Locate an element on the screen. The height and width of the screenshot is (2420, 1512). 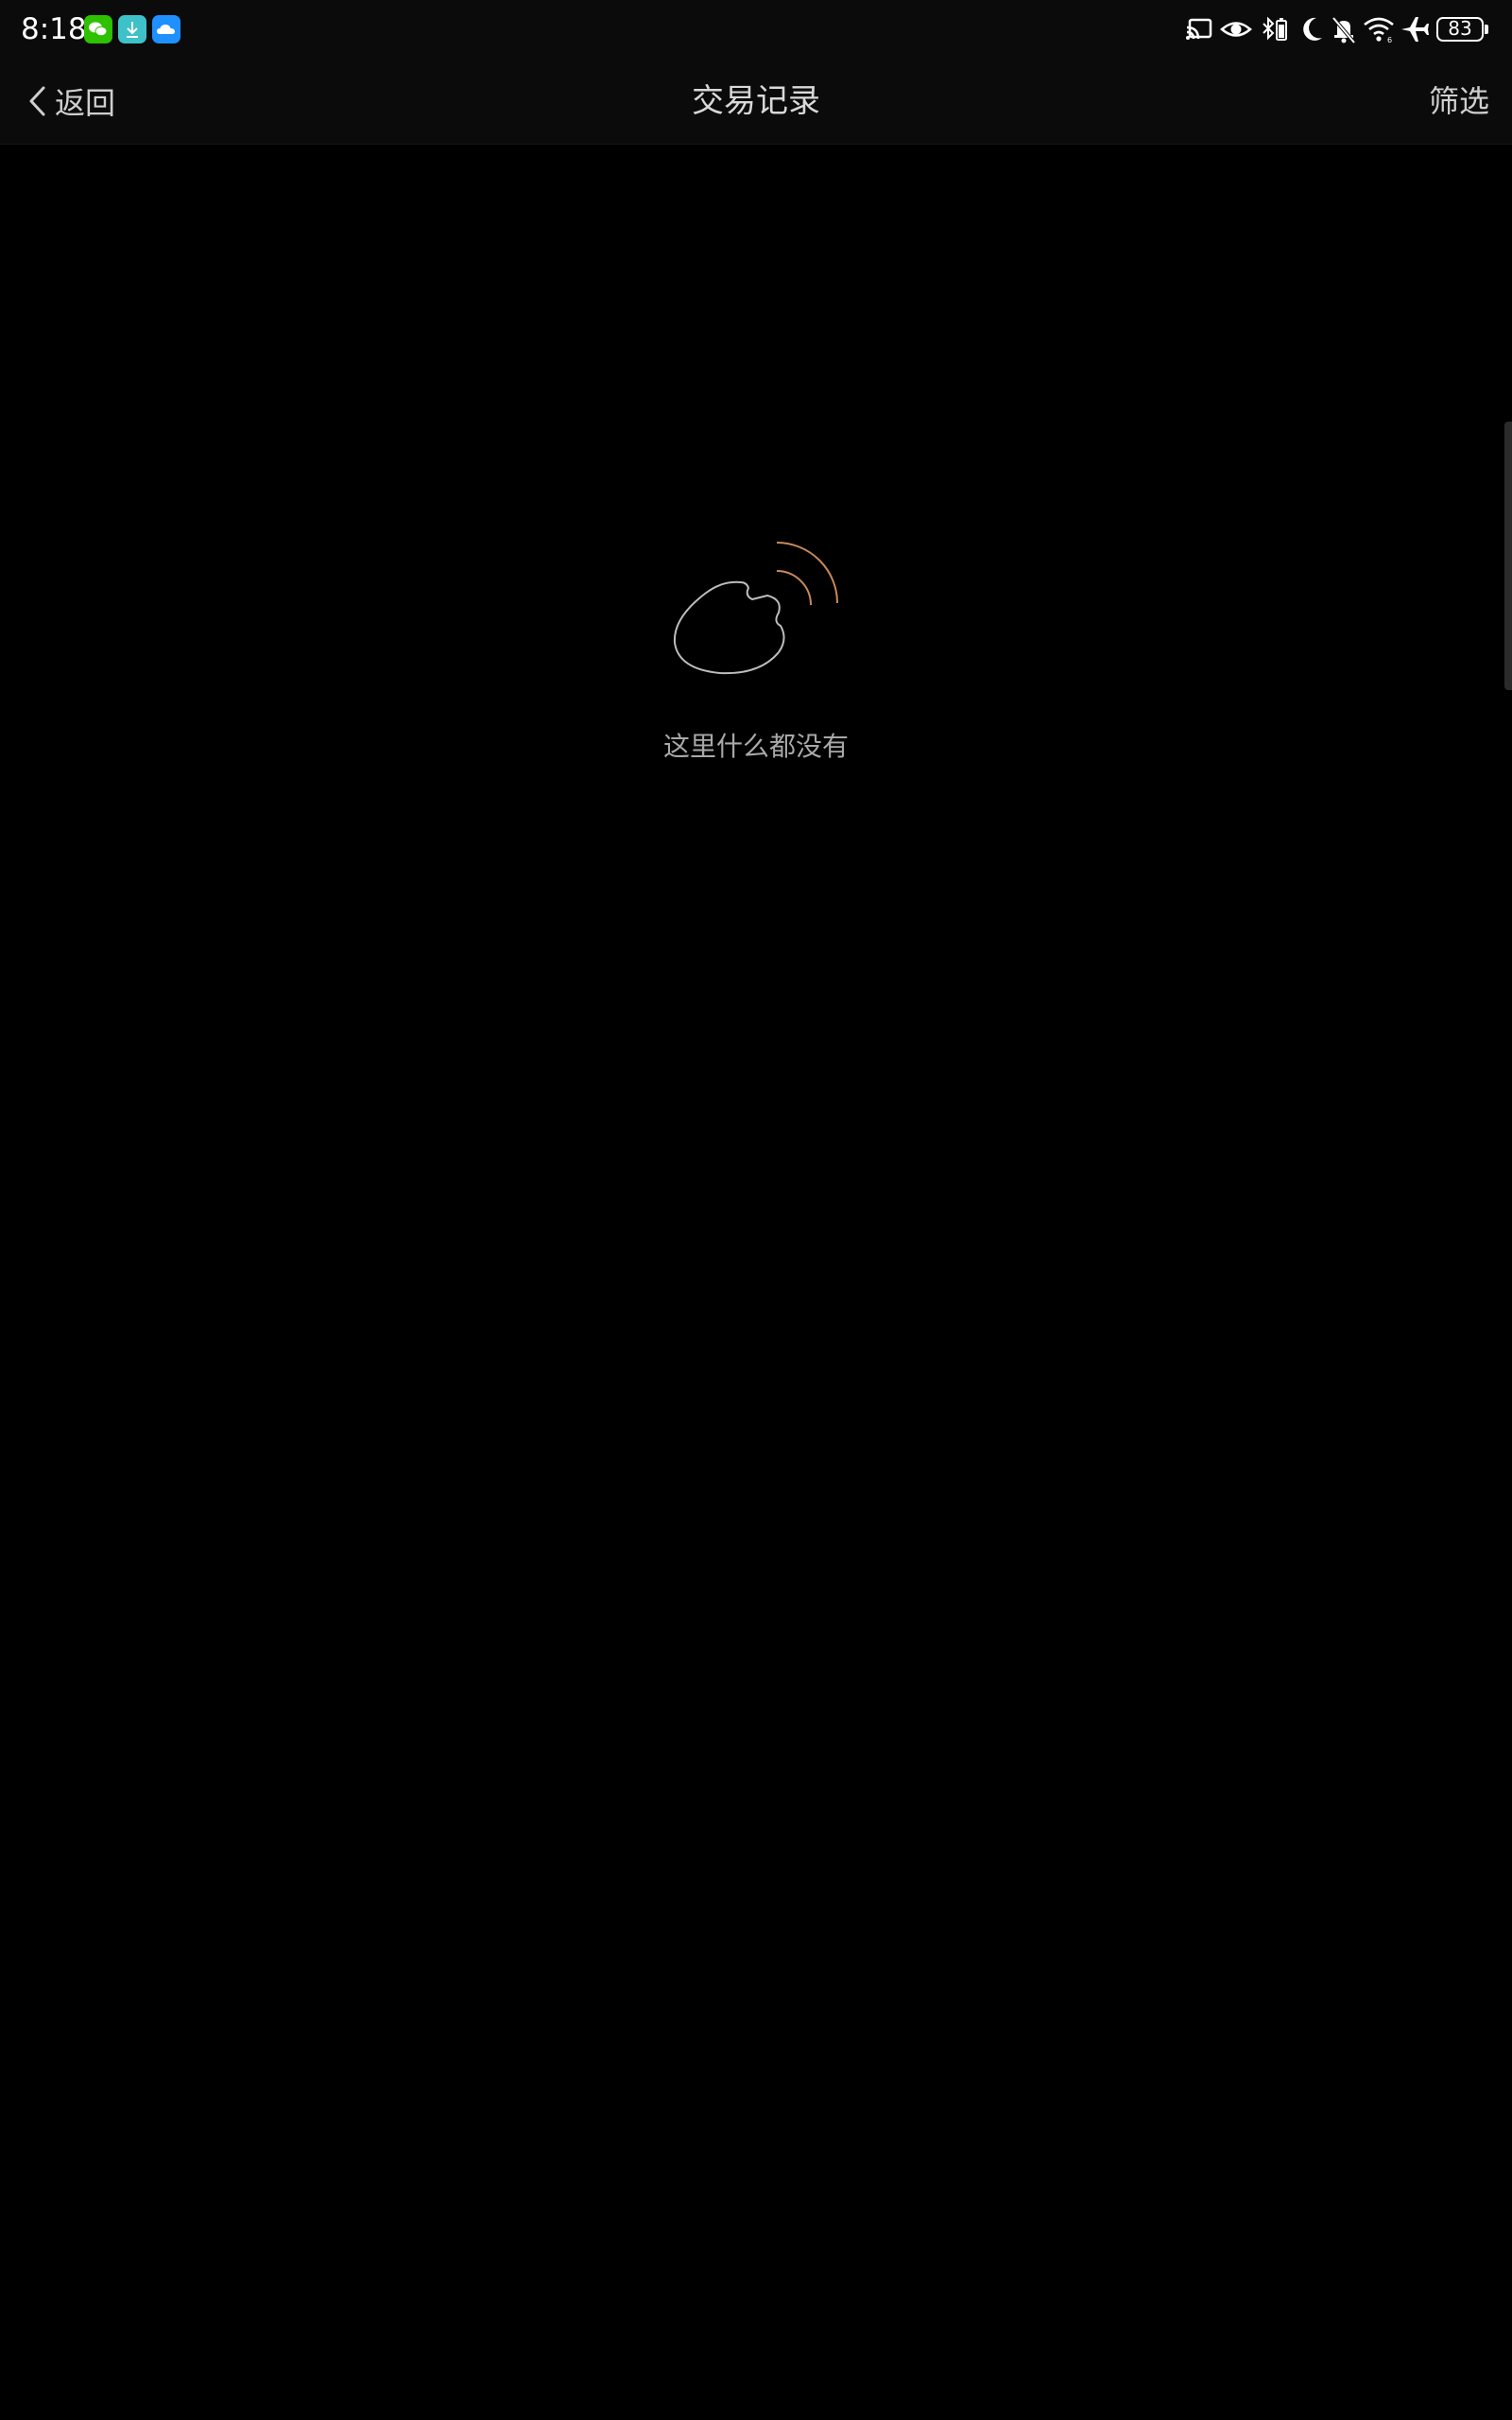
eye-icon is located at coordinates (1236, 30).